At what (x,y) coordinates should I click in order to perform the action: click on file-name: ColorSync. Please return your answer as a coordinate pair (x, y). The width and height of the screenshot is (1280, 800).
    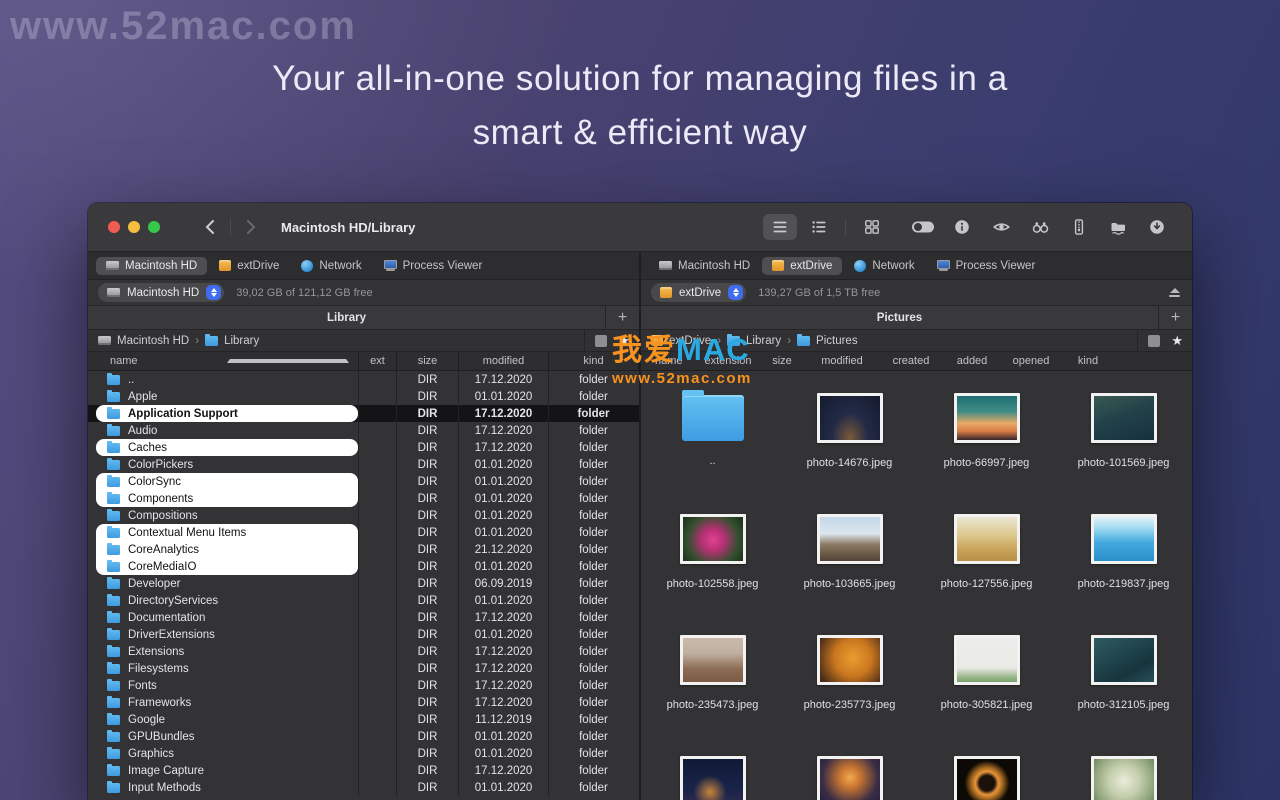
    Looking at the image, I should click on (155, 481).